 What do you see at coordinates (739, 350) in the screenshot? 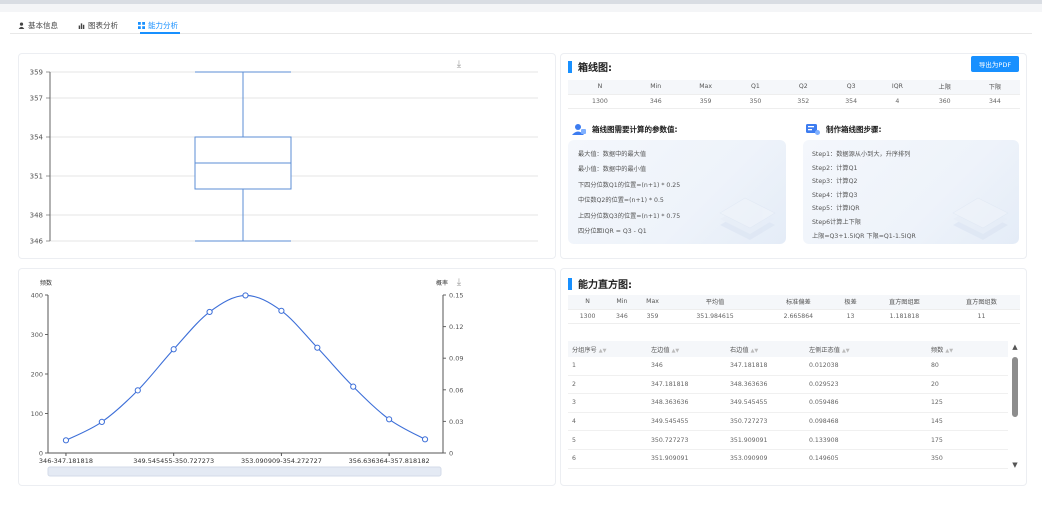
I see `column-header-label: 右边值` at bounding box center [739, 350].